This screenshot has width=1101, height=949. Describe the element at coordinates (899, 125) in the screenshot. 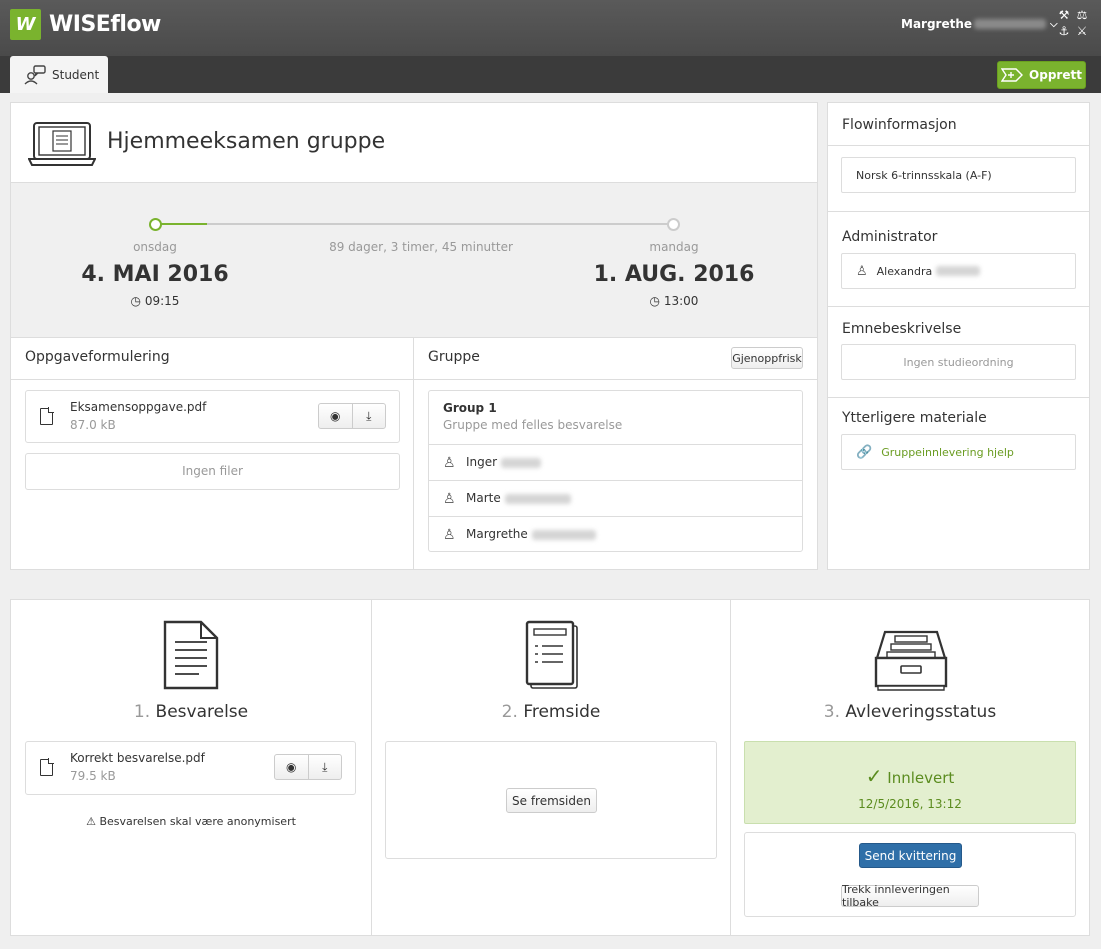

I see `flow-info-title: Flowinformasjon` at that location.